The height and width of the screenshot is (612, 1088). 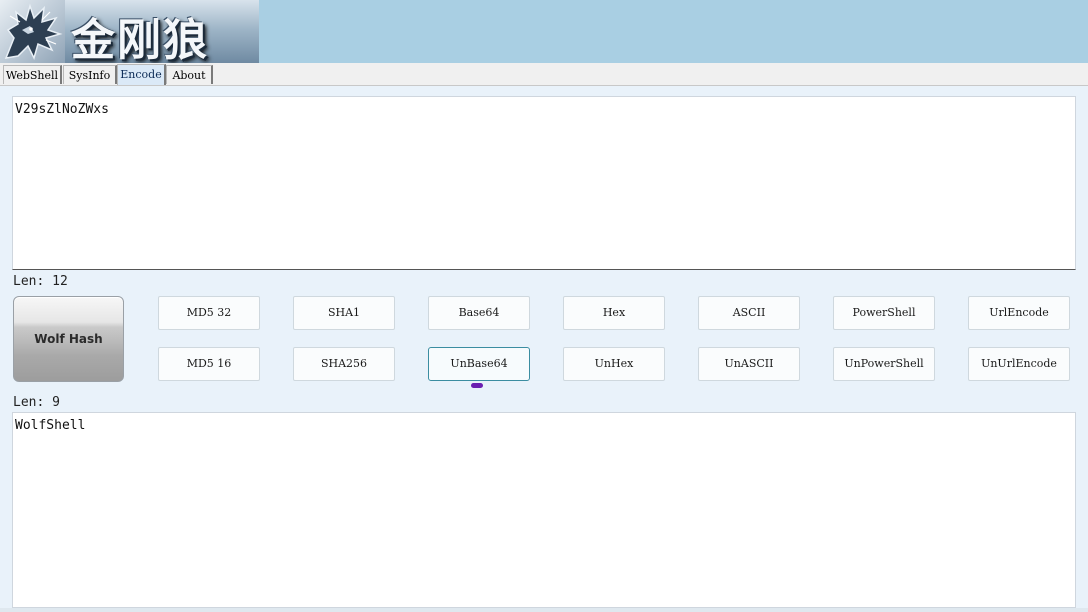 I want to click on md5-16-button: MD5 16, so click(x=209, y=364).